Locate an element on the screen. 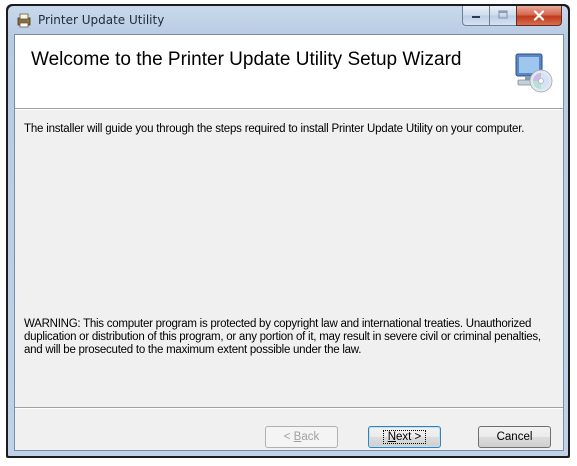 The width and height of the screenshot is (577, 466). maximize-icon is located at coordinates (503, 15).